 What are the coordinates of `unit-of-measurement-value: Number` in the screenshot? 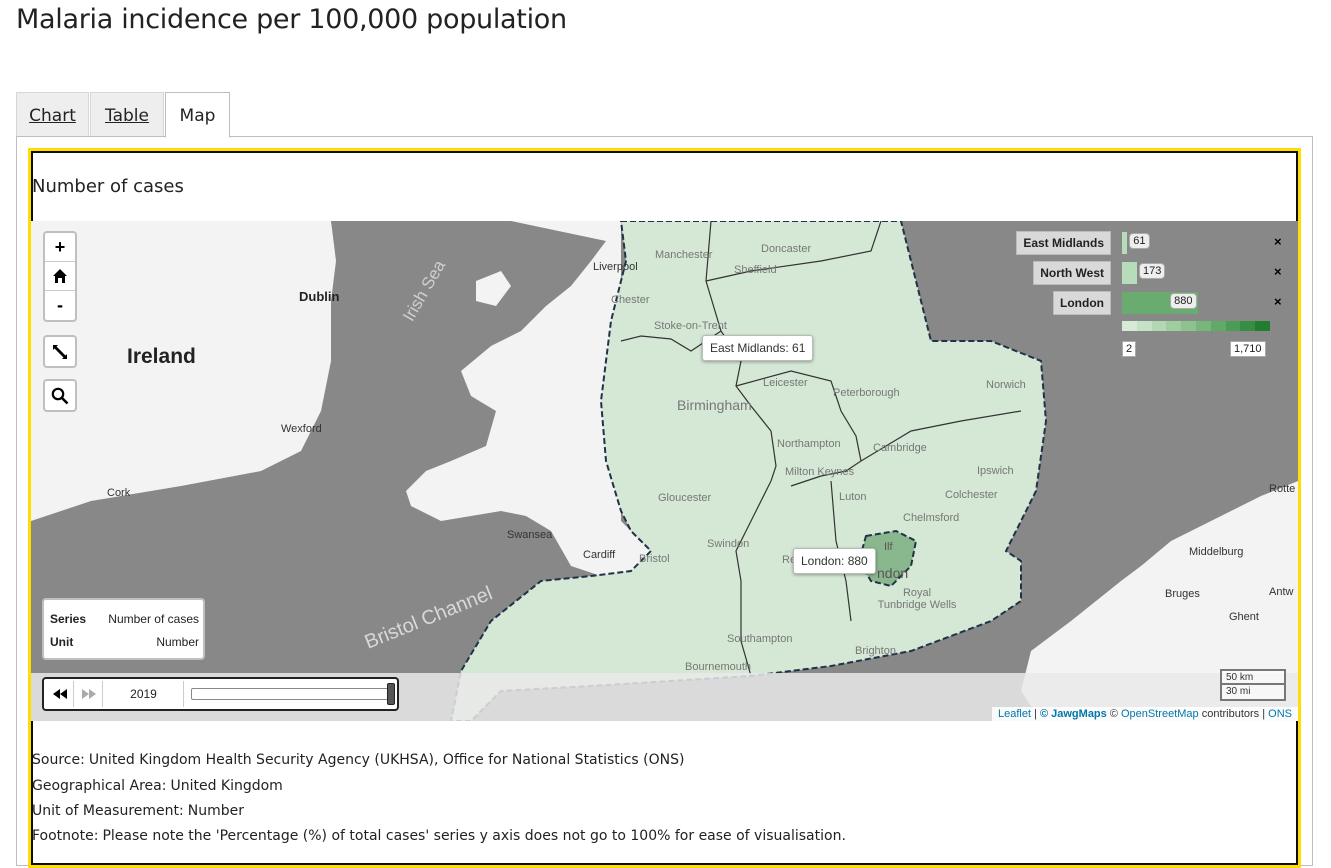 It's located at (215, 811).